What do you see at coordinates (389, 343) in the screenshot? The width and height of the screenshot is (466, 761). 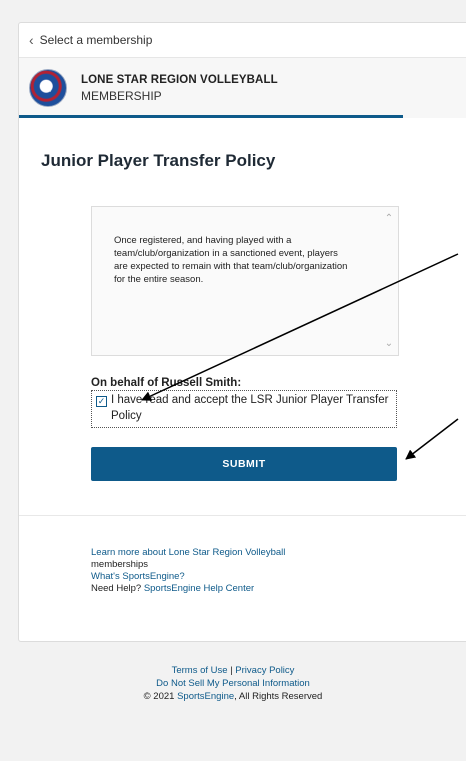 I see `chevron-down-icon: ⌄` at bounding box center [389, 343].